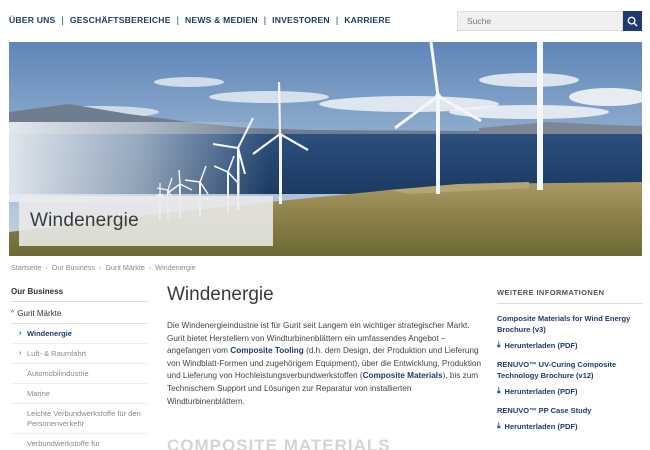 The image size is (650, 450). I want to click on search-input, so click(540, 21).